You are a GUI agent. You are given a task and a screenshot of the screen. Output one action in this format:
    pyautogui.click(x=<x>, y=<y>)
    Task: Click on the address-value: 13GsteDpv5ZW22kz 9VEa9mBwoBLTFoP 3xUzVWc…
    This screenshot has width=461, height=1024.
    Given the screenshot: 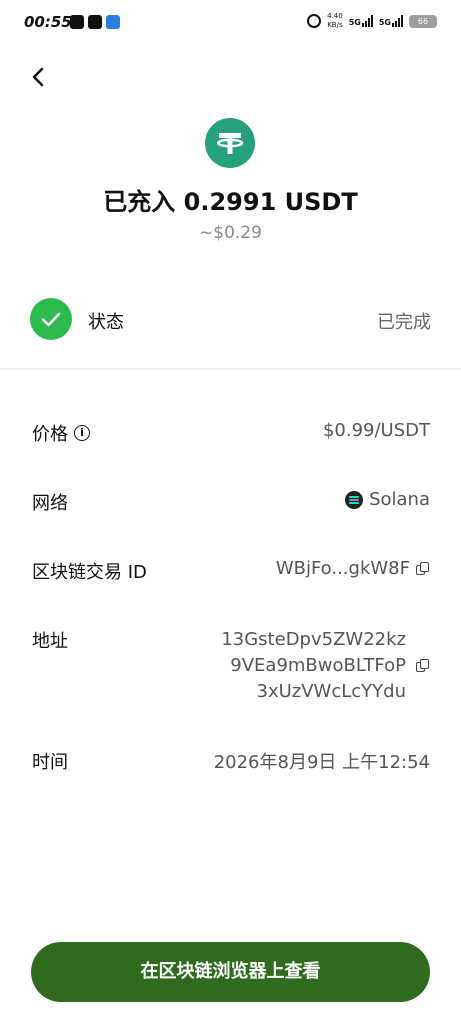 What is the action you would take?
    pyautogui.click(x=325, y=666)
    